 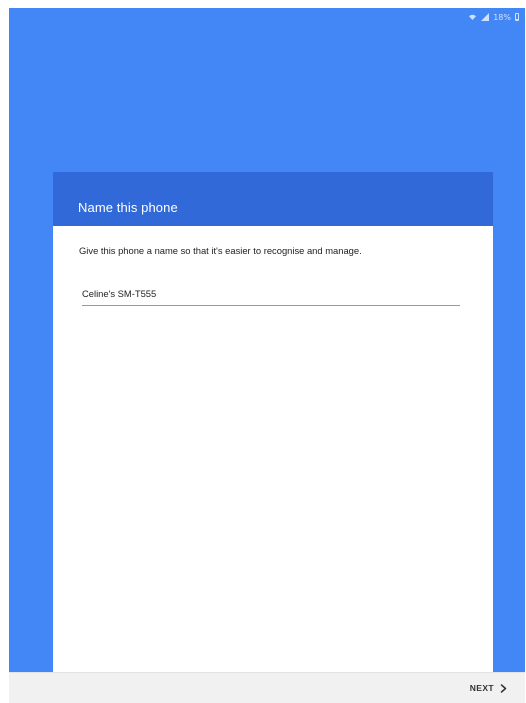 What do you see at coordinates (273, 199) in the screenshot?
I see `dialog-header: Name this phone` at bounding box center [273, 199].